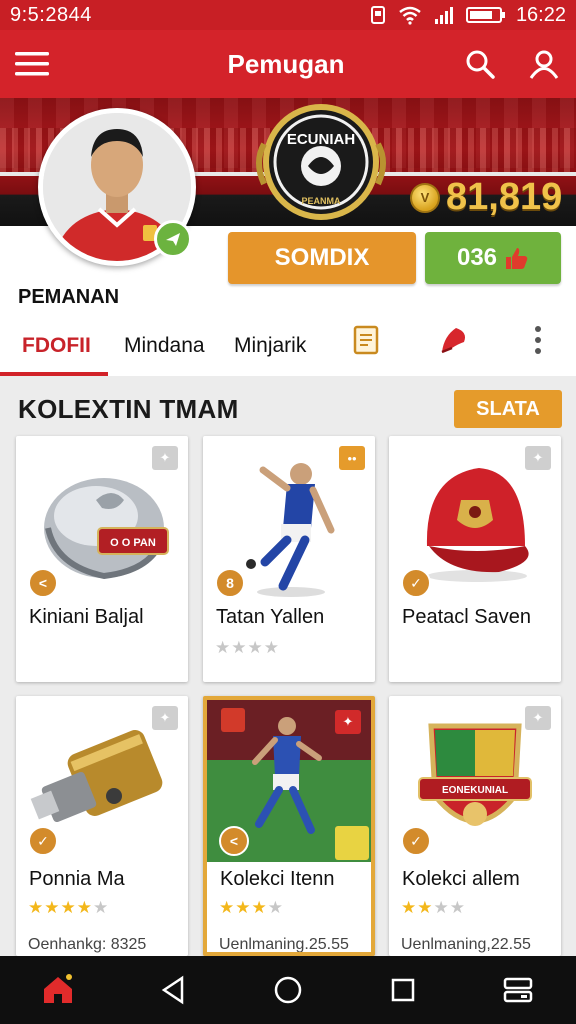  Describe the element at coordinates (475, 790) in the screenshot. I see `crest-banner-text: EONEKUNIAL` at that location.